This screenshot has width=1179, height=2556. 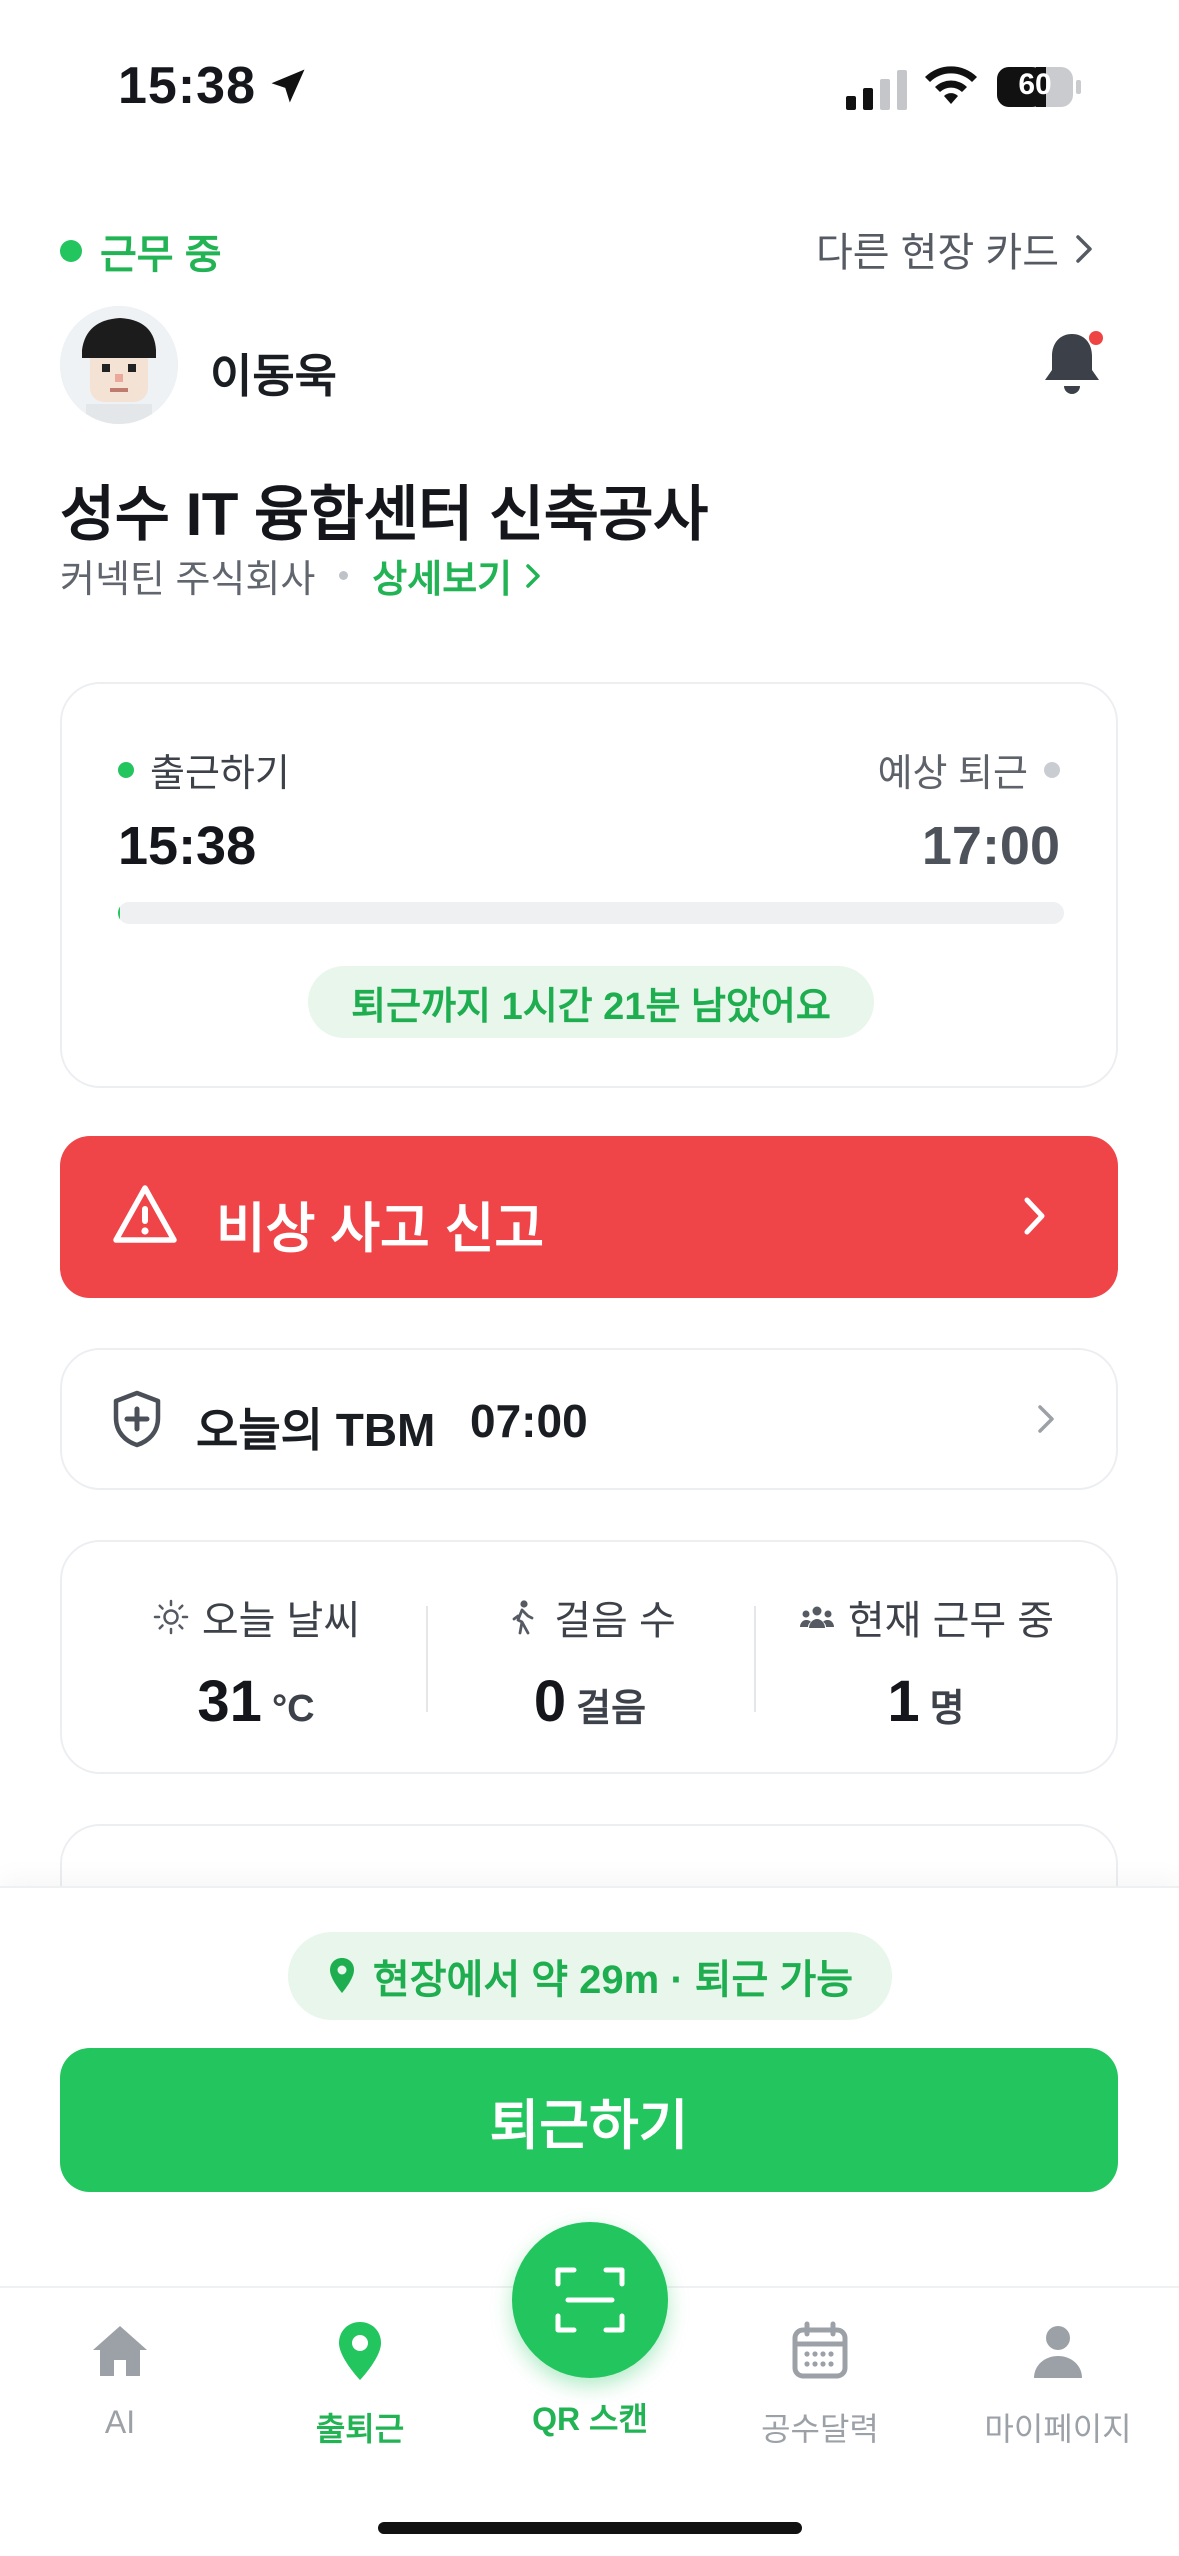 I want to click on tab-mypage-label: 마이페이지, so click(x=1058, y=2429).